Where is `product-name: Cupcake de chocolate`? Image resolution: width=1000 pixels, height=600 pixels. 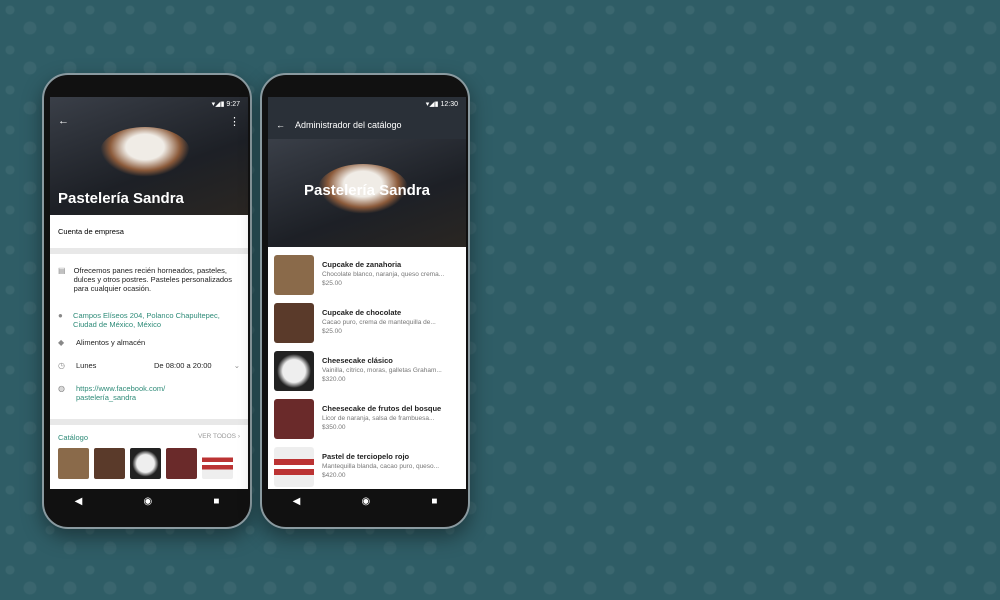
product-name: Cupcake de chocolate is located at coordinates (362, 312).